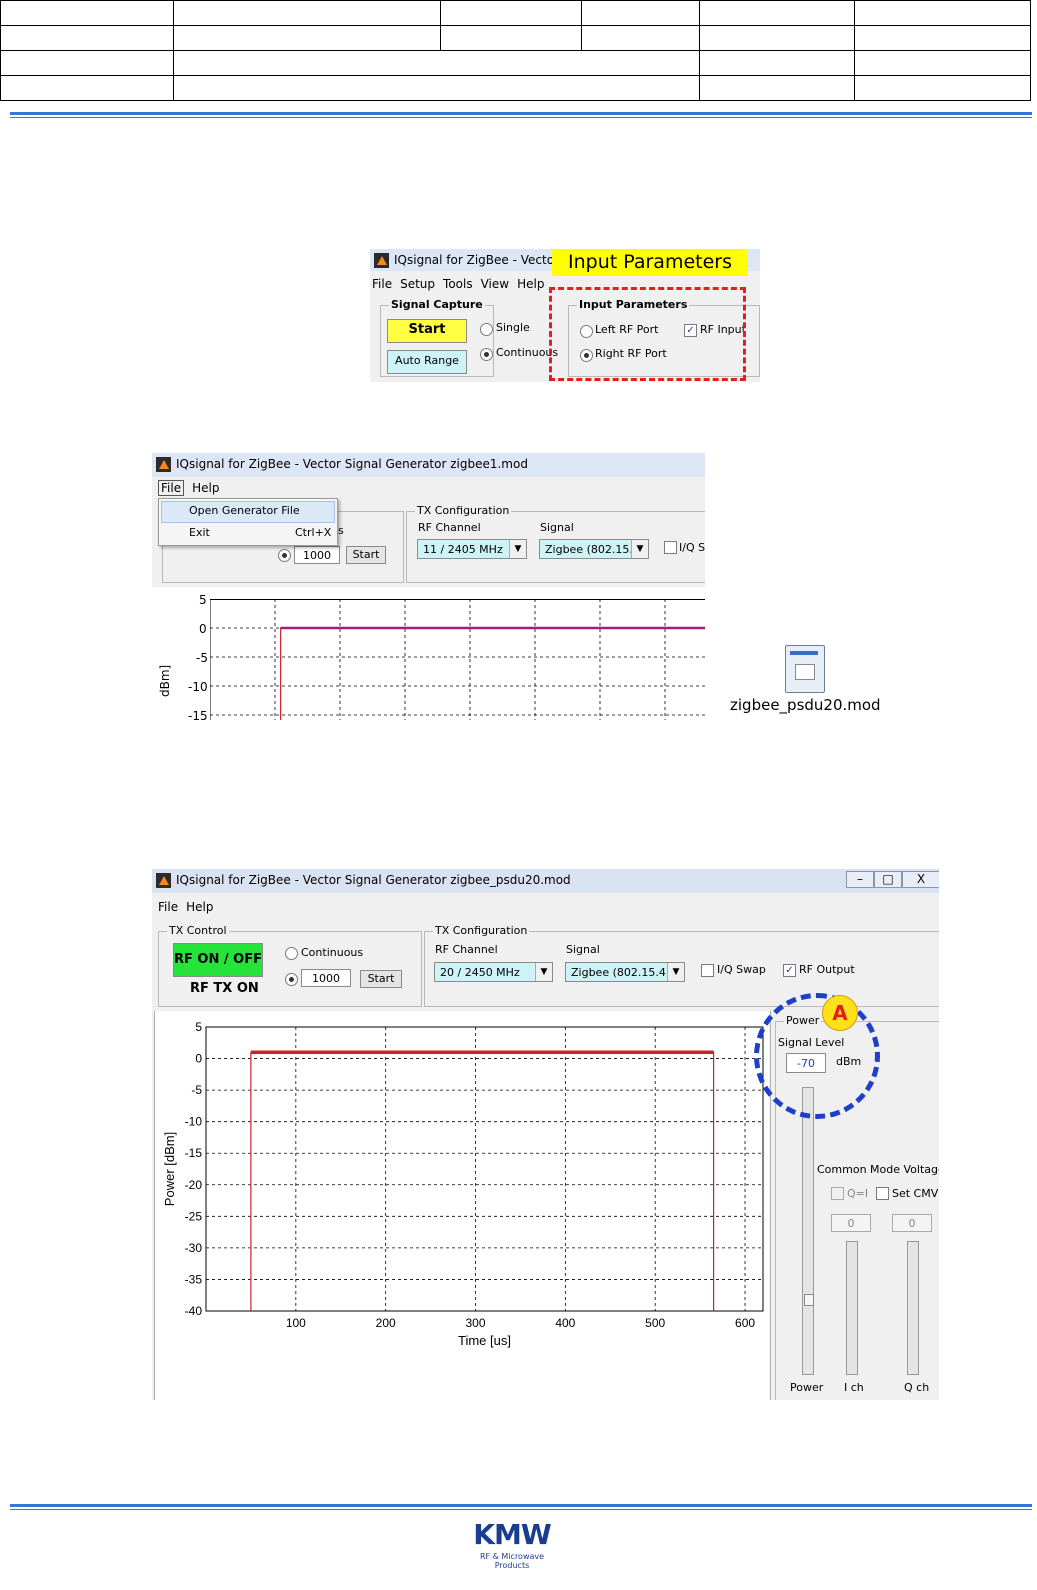  What do you see at coordinates (486, 329) in the screenshot?
I see `single-radio` at bounding box center [486, 329].